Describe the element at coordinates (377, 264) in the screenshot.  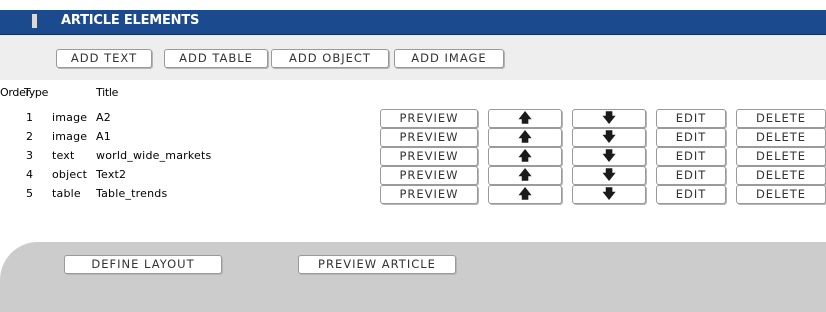
I see `preview-article-button: PREVIEW ARTICLE` at that location.